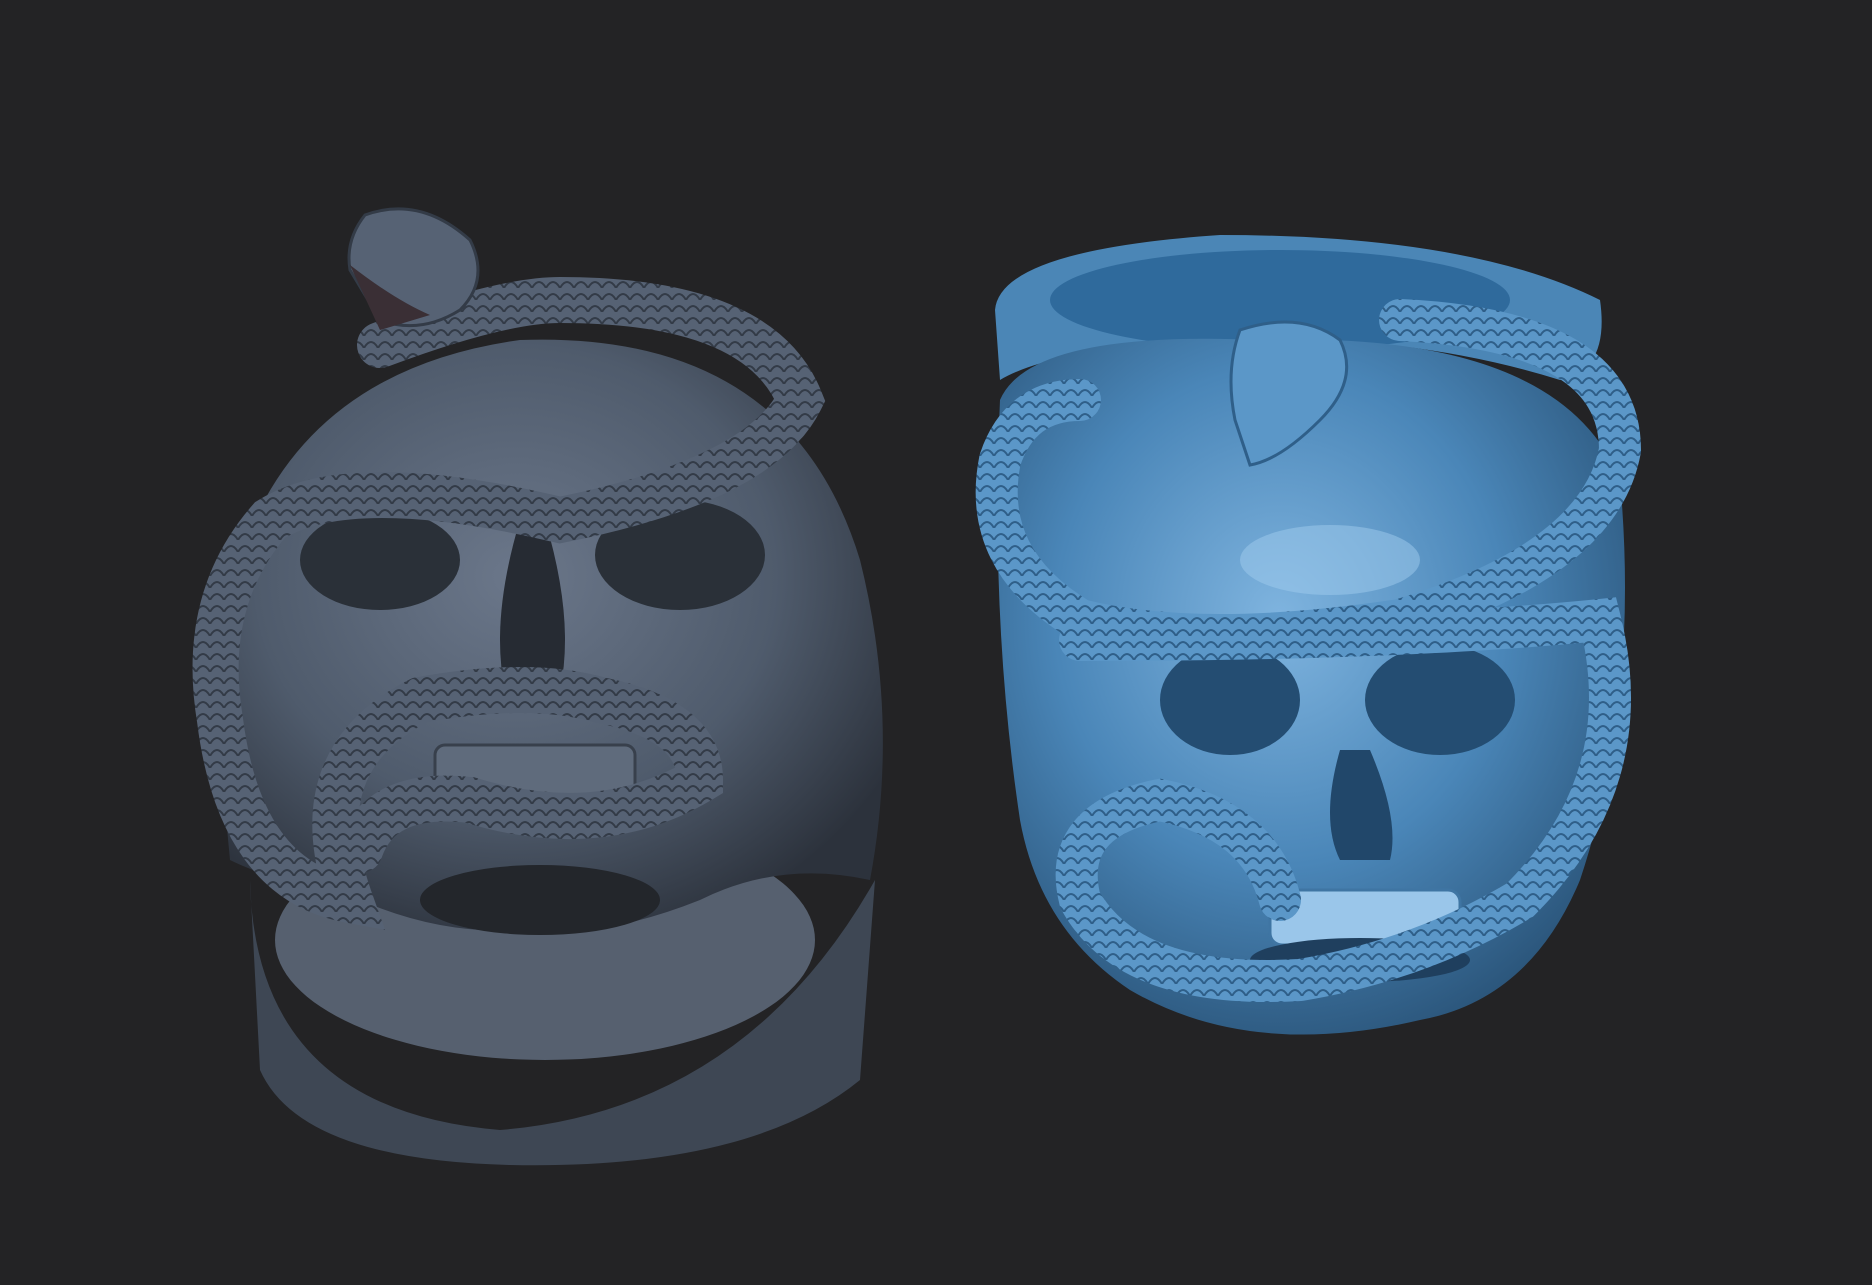 The image size is (1872, 1285). What do you see at coordinates (540, 900) in the screenshot?
I see `jaw-gap-left` at bounding box center [540, 900].